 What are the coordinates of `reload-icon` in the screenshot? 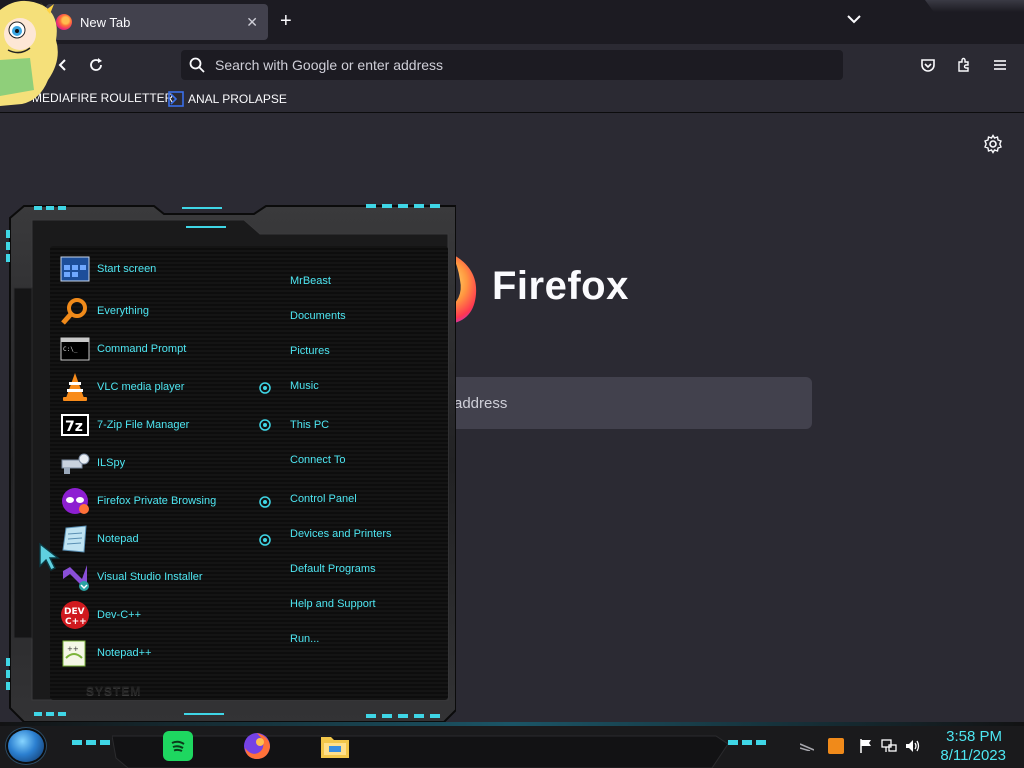 It's located at (96, 64).